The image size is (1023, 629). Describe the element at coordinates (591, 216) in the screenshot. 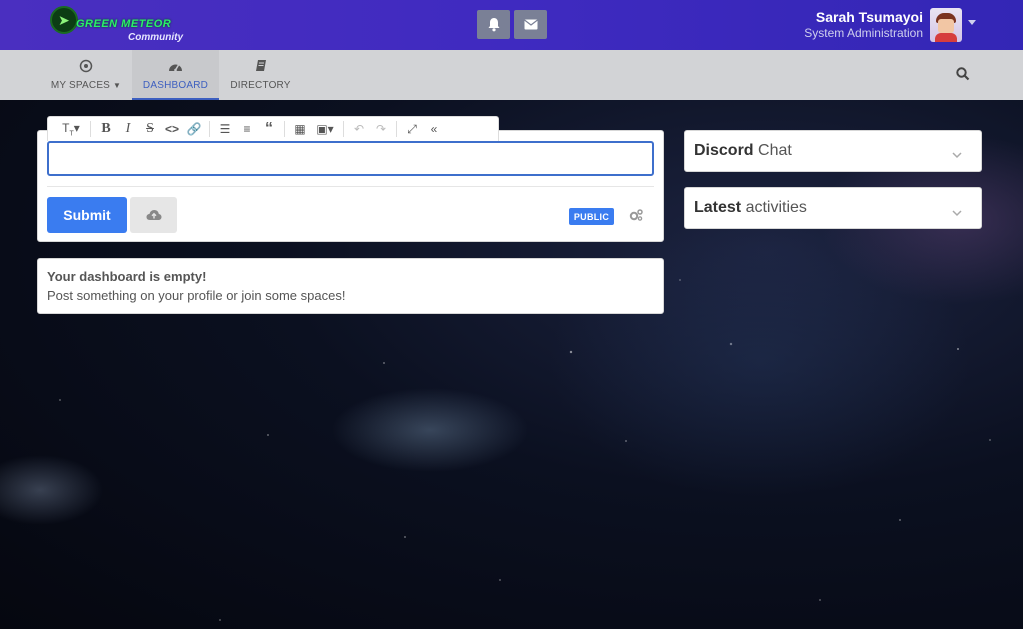

I see `visibility-badge: PUBLIC` at that location.